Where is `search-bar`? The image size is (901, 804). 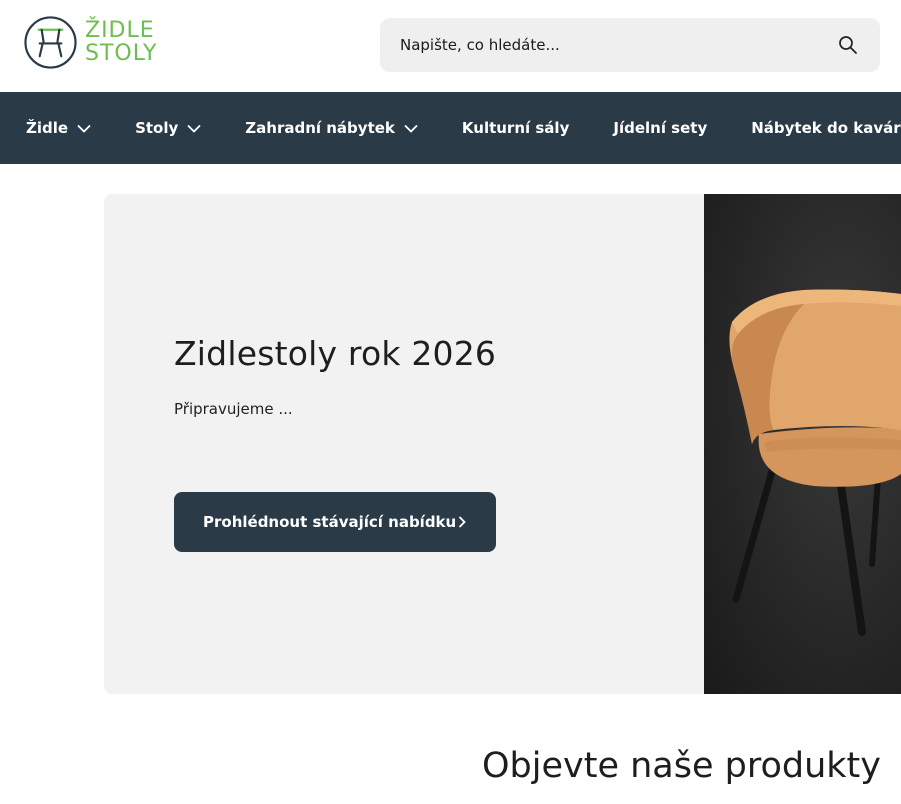 search-bar is located at coordinates (630, 45).